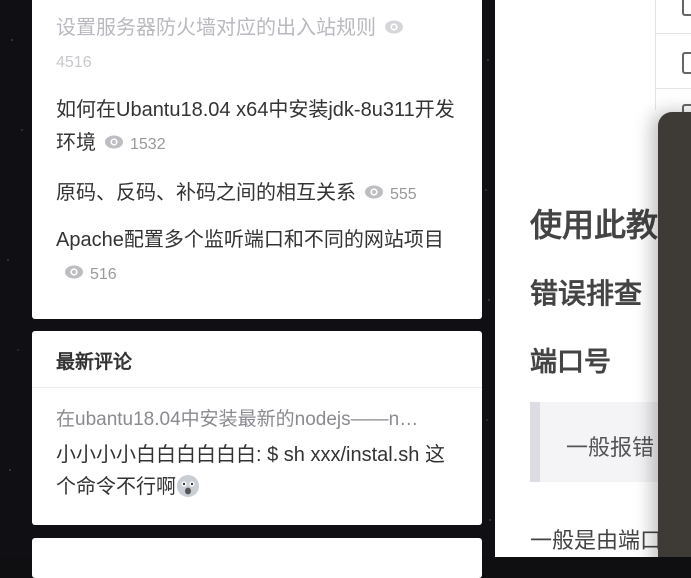 The height and width of the screenshot is (578, 691). What do you see at coordinates (94, 362) in the screenshot?
I see `section-title: 最新评论` at bounding box center [94, 362].